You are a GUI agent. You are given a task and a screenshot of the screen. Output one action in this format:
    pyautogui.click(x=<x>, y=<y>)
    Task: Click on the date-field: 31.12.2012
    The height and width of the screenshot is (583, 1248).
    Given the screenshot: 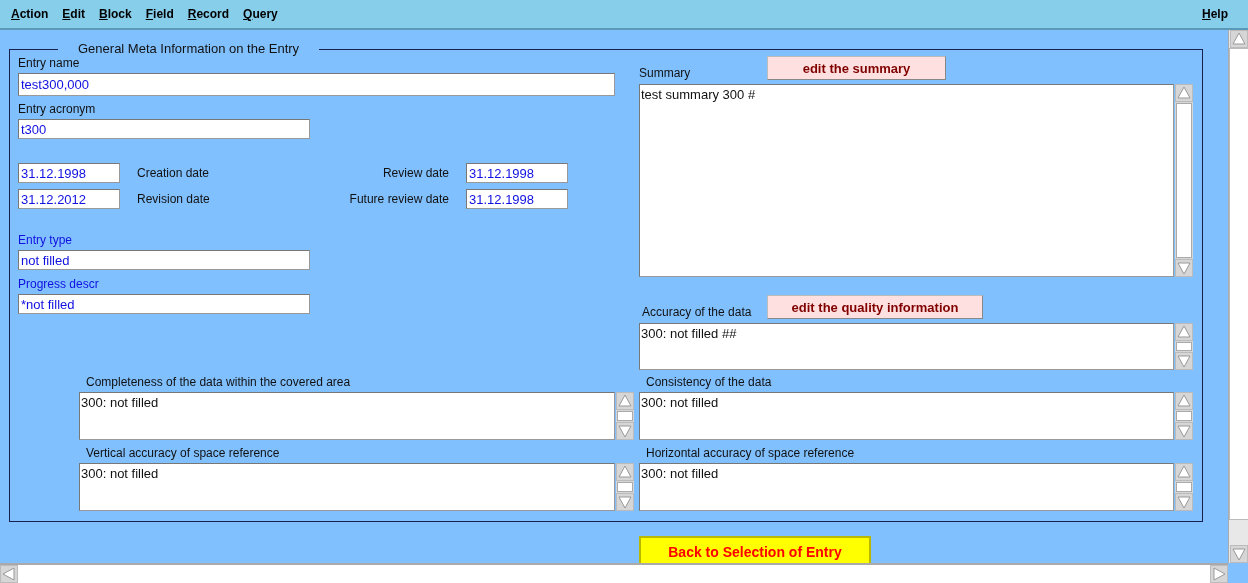 What is the action you would take?
    pyautogui.click(x=69, y=199)
    